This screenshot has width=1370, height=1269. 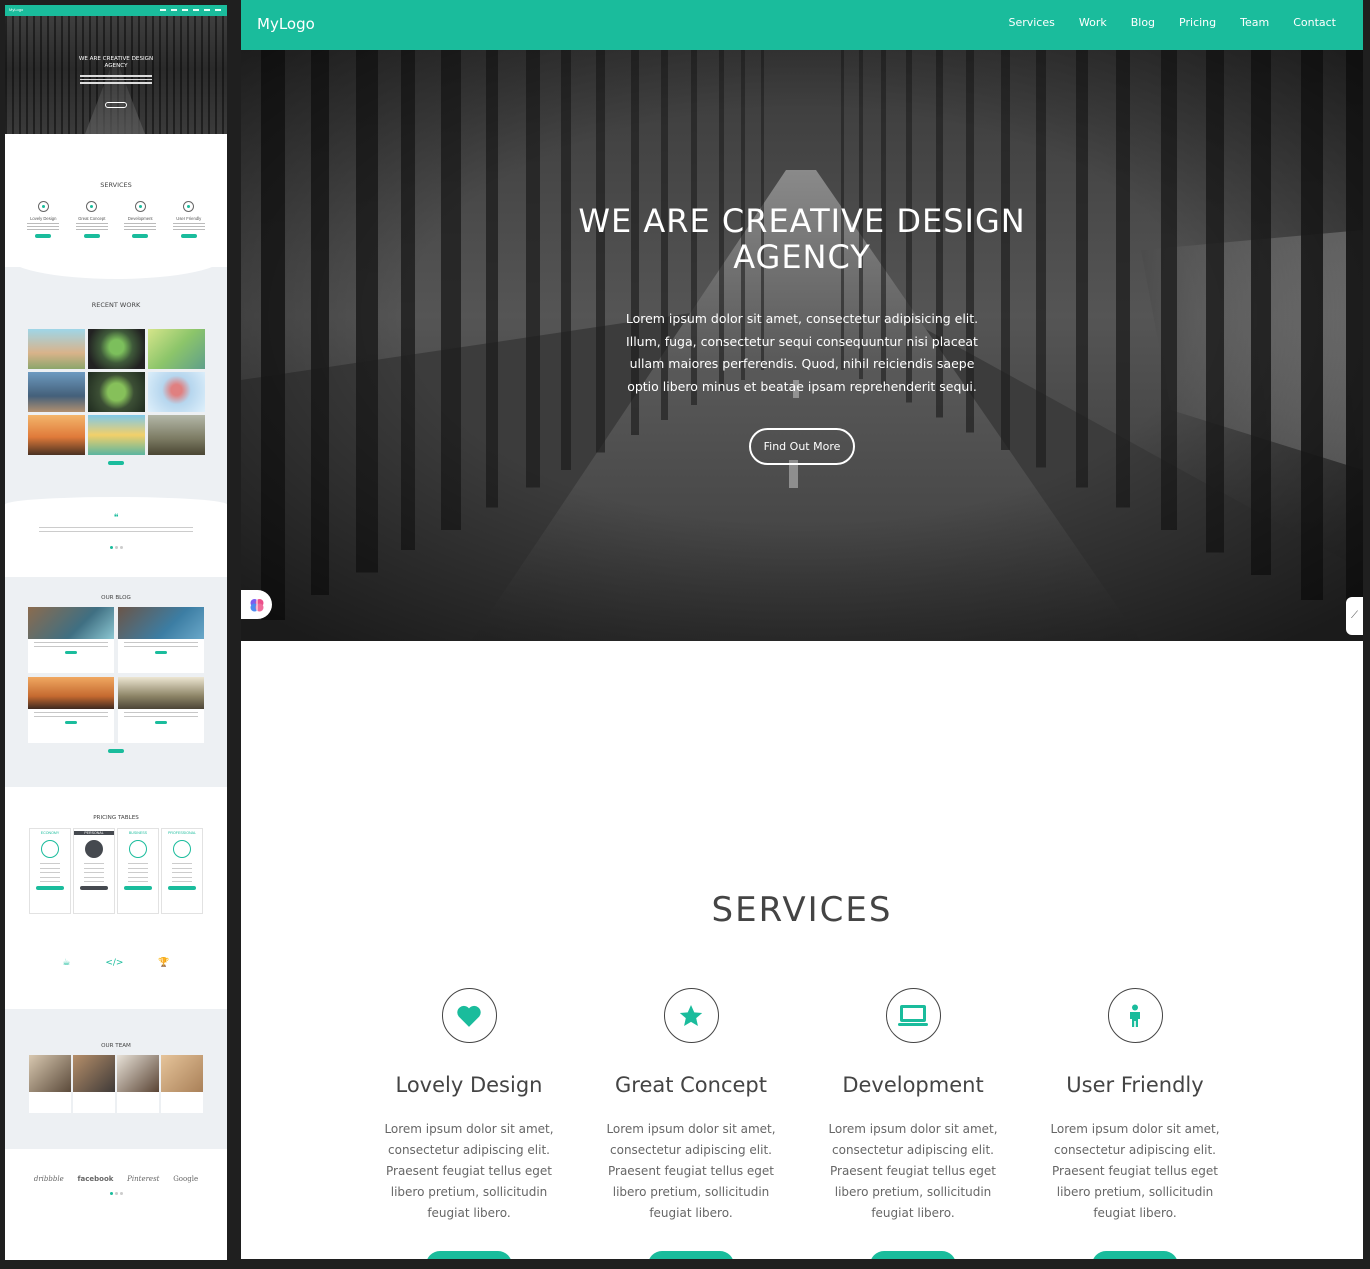 What do you see at coordinates (256, 604) in the screenshot?
I see `extension-brain-icon` at bounding box center [256, 604].